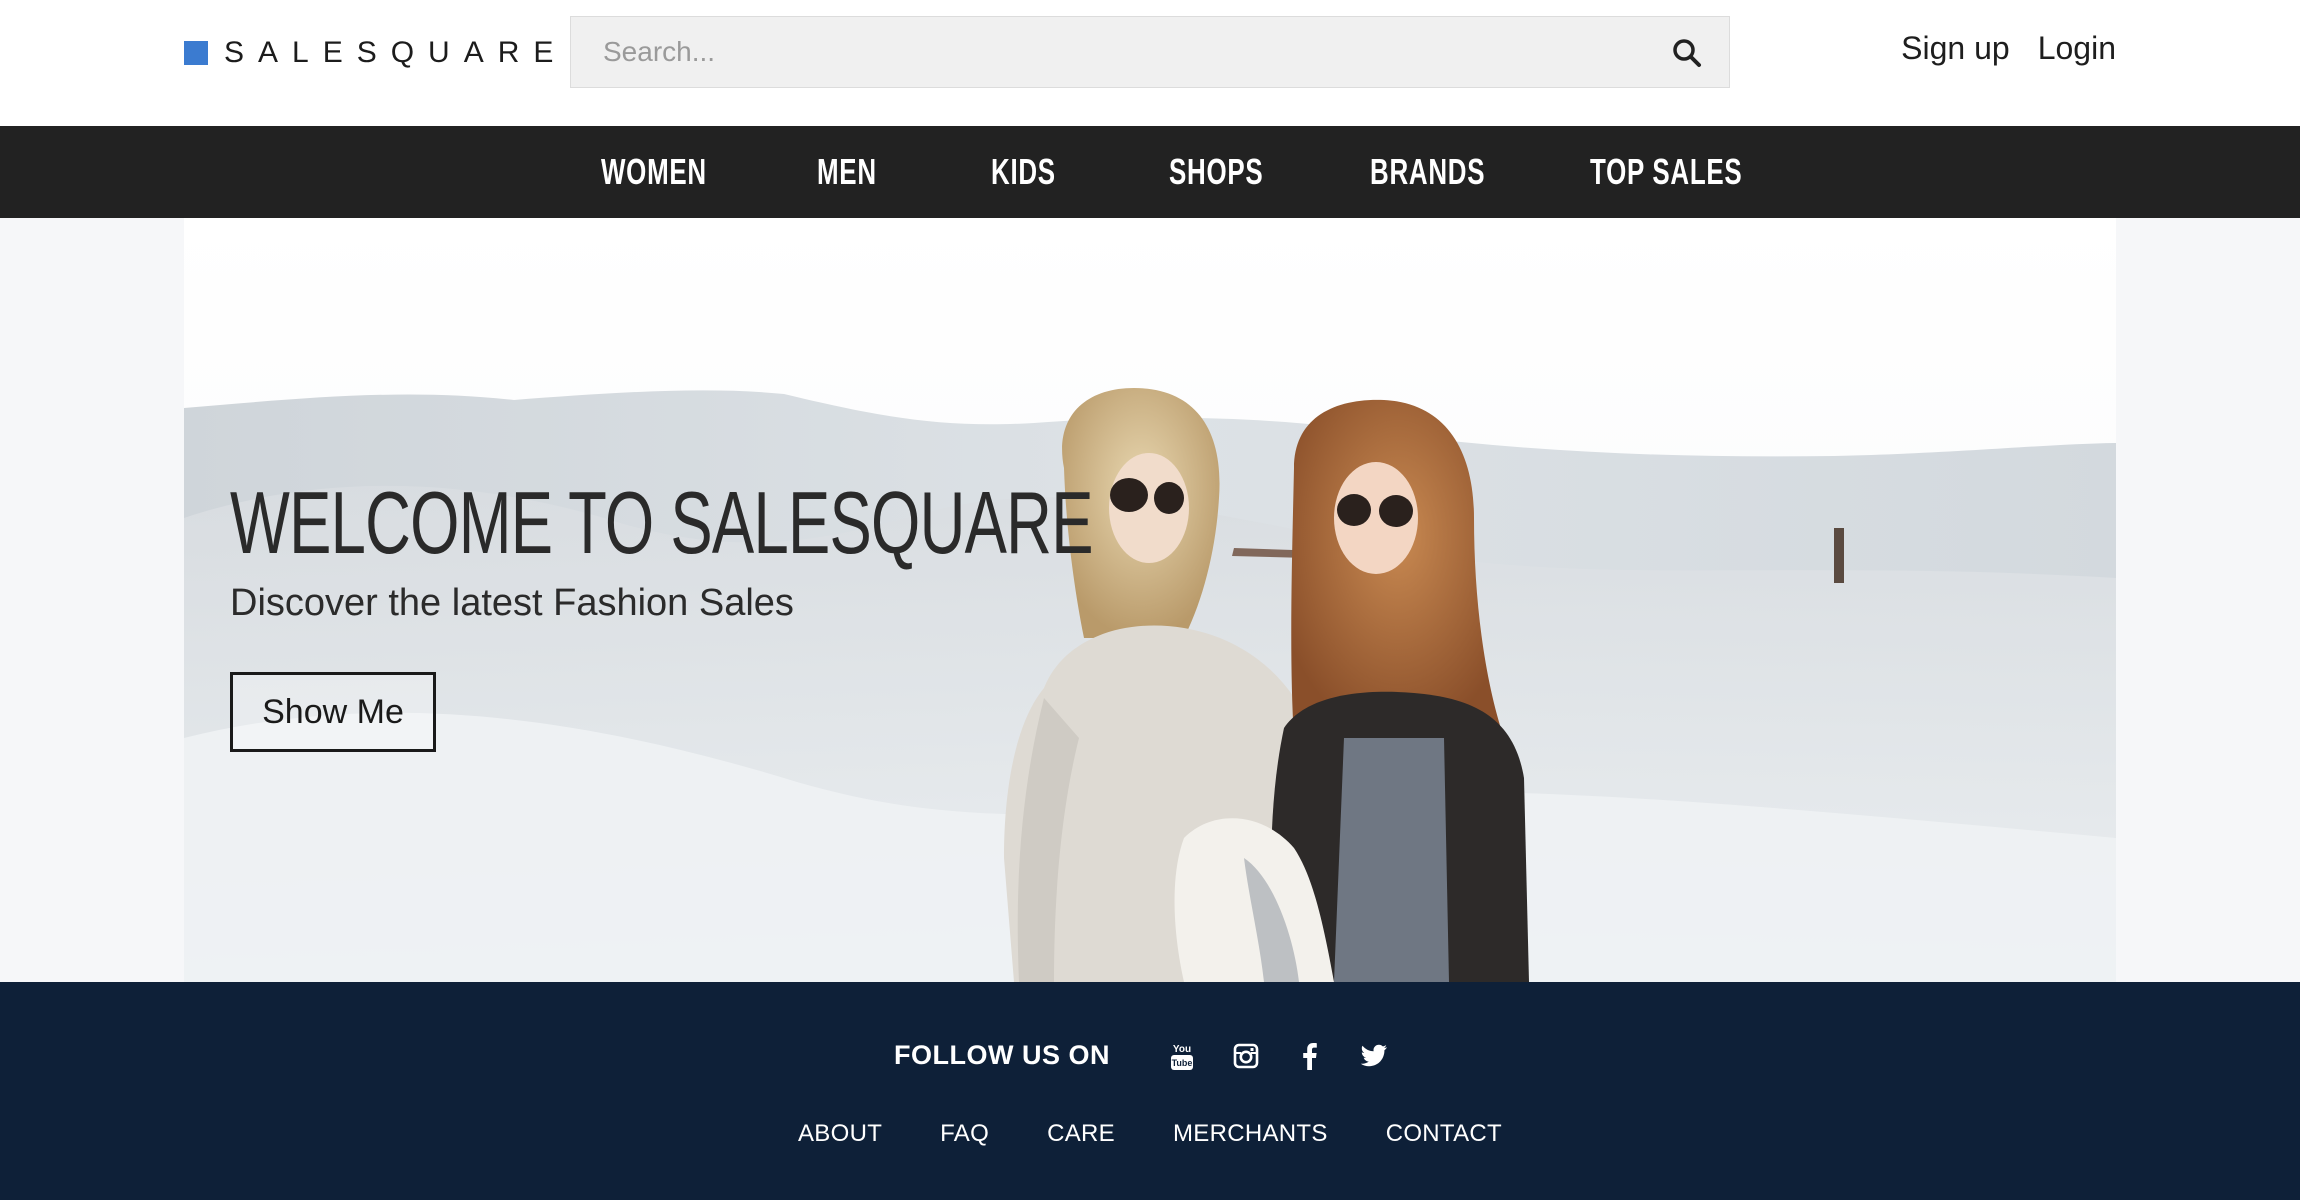 The height and width of the screenshot is (1200, 2300). Describe the element at coordinates (1150, 172) in the screenshot. I see `main-nav: WOMEN MEN KIDS SHOPS BRANDS TOP SALES` at that location.